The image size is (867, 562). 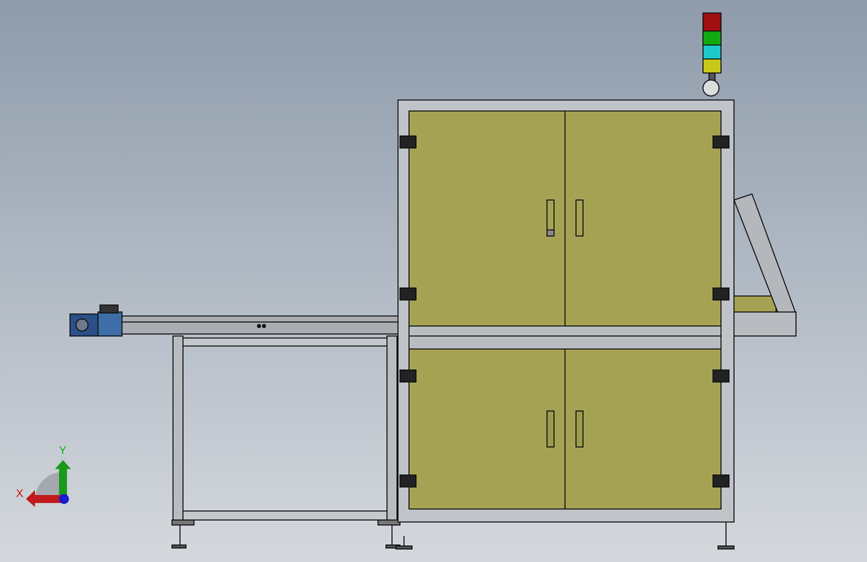 What do you see at coordinates (62, 451) in the screenshot?
I see `y-axis-label: Y` at bounding box center [62, 451].